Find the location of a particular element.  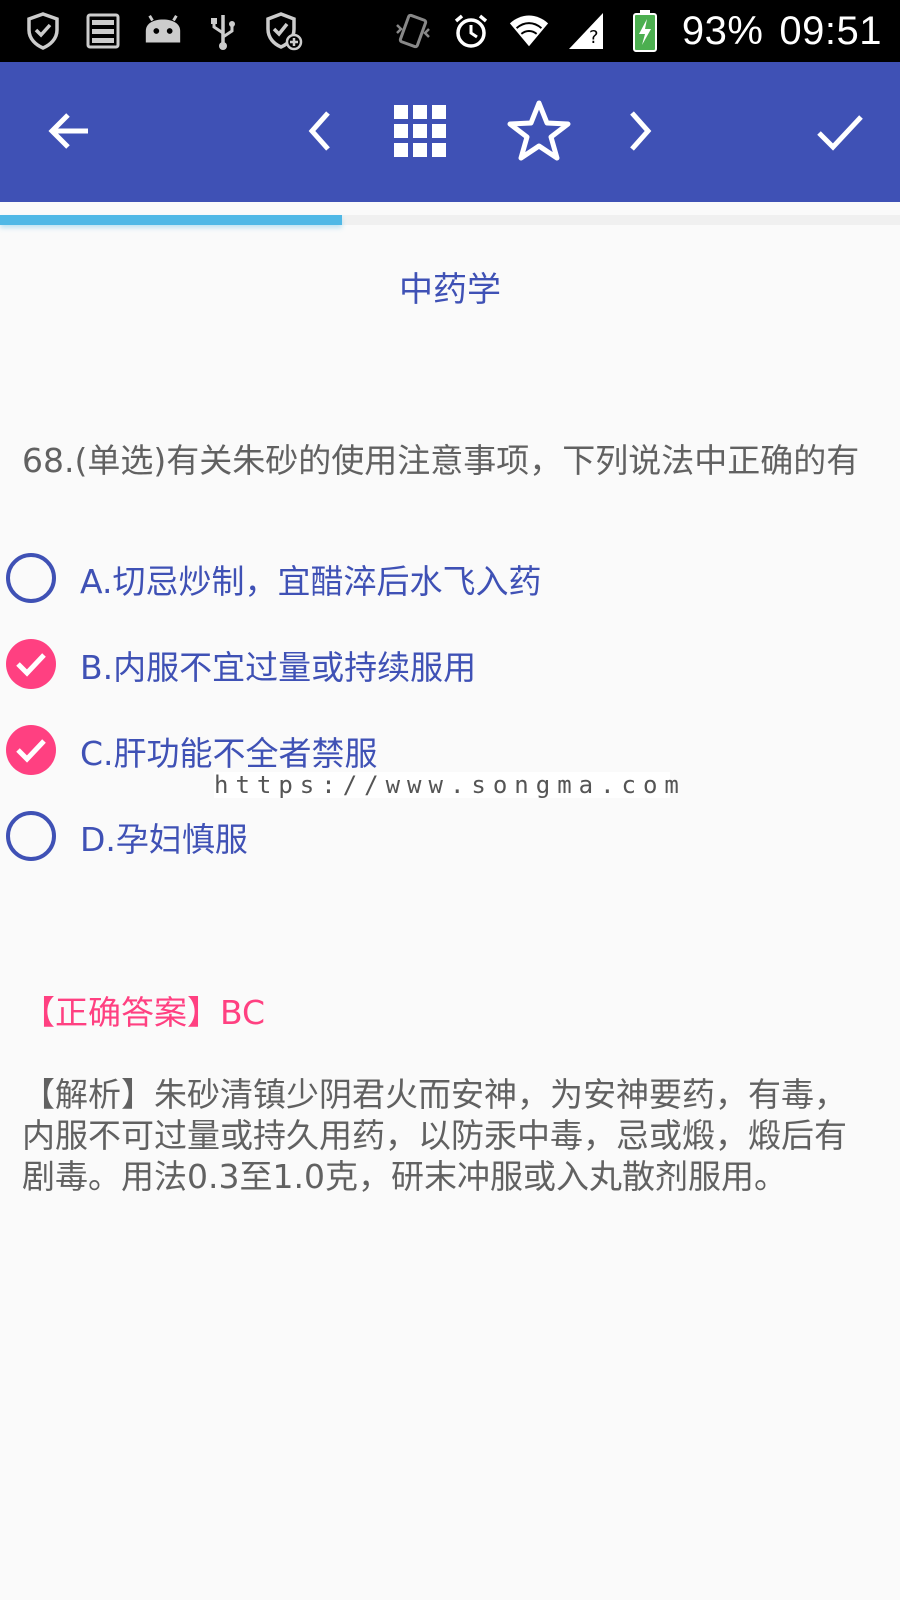

next-question-button is located at coordinates (640, 131).